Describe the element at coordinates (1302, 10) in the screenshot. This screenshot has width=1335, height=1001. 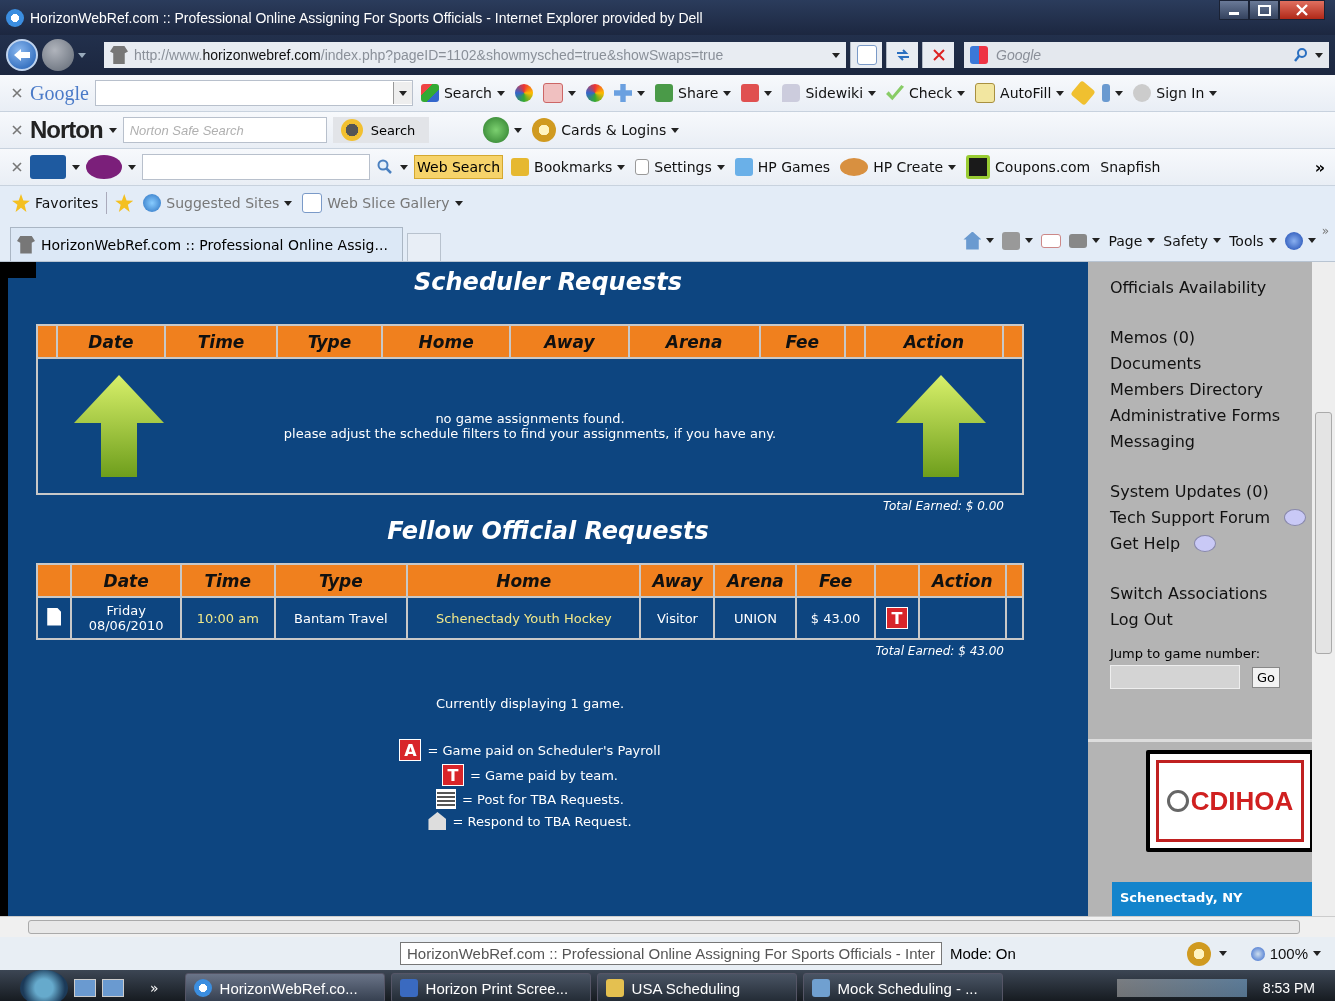
I see `close-button` at that location.